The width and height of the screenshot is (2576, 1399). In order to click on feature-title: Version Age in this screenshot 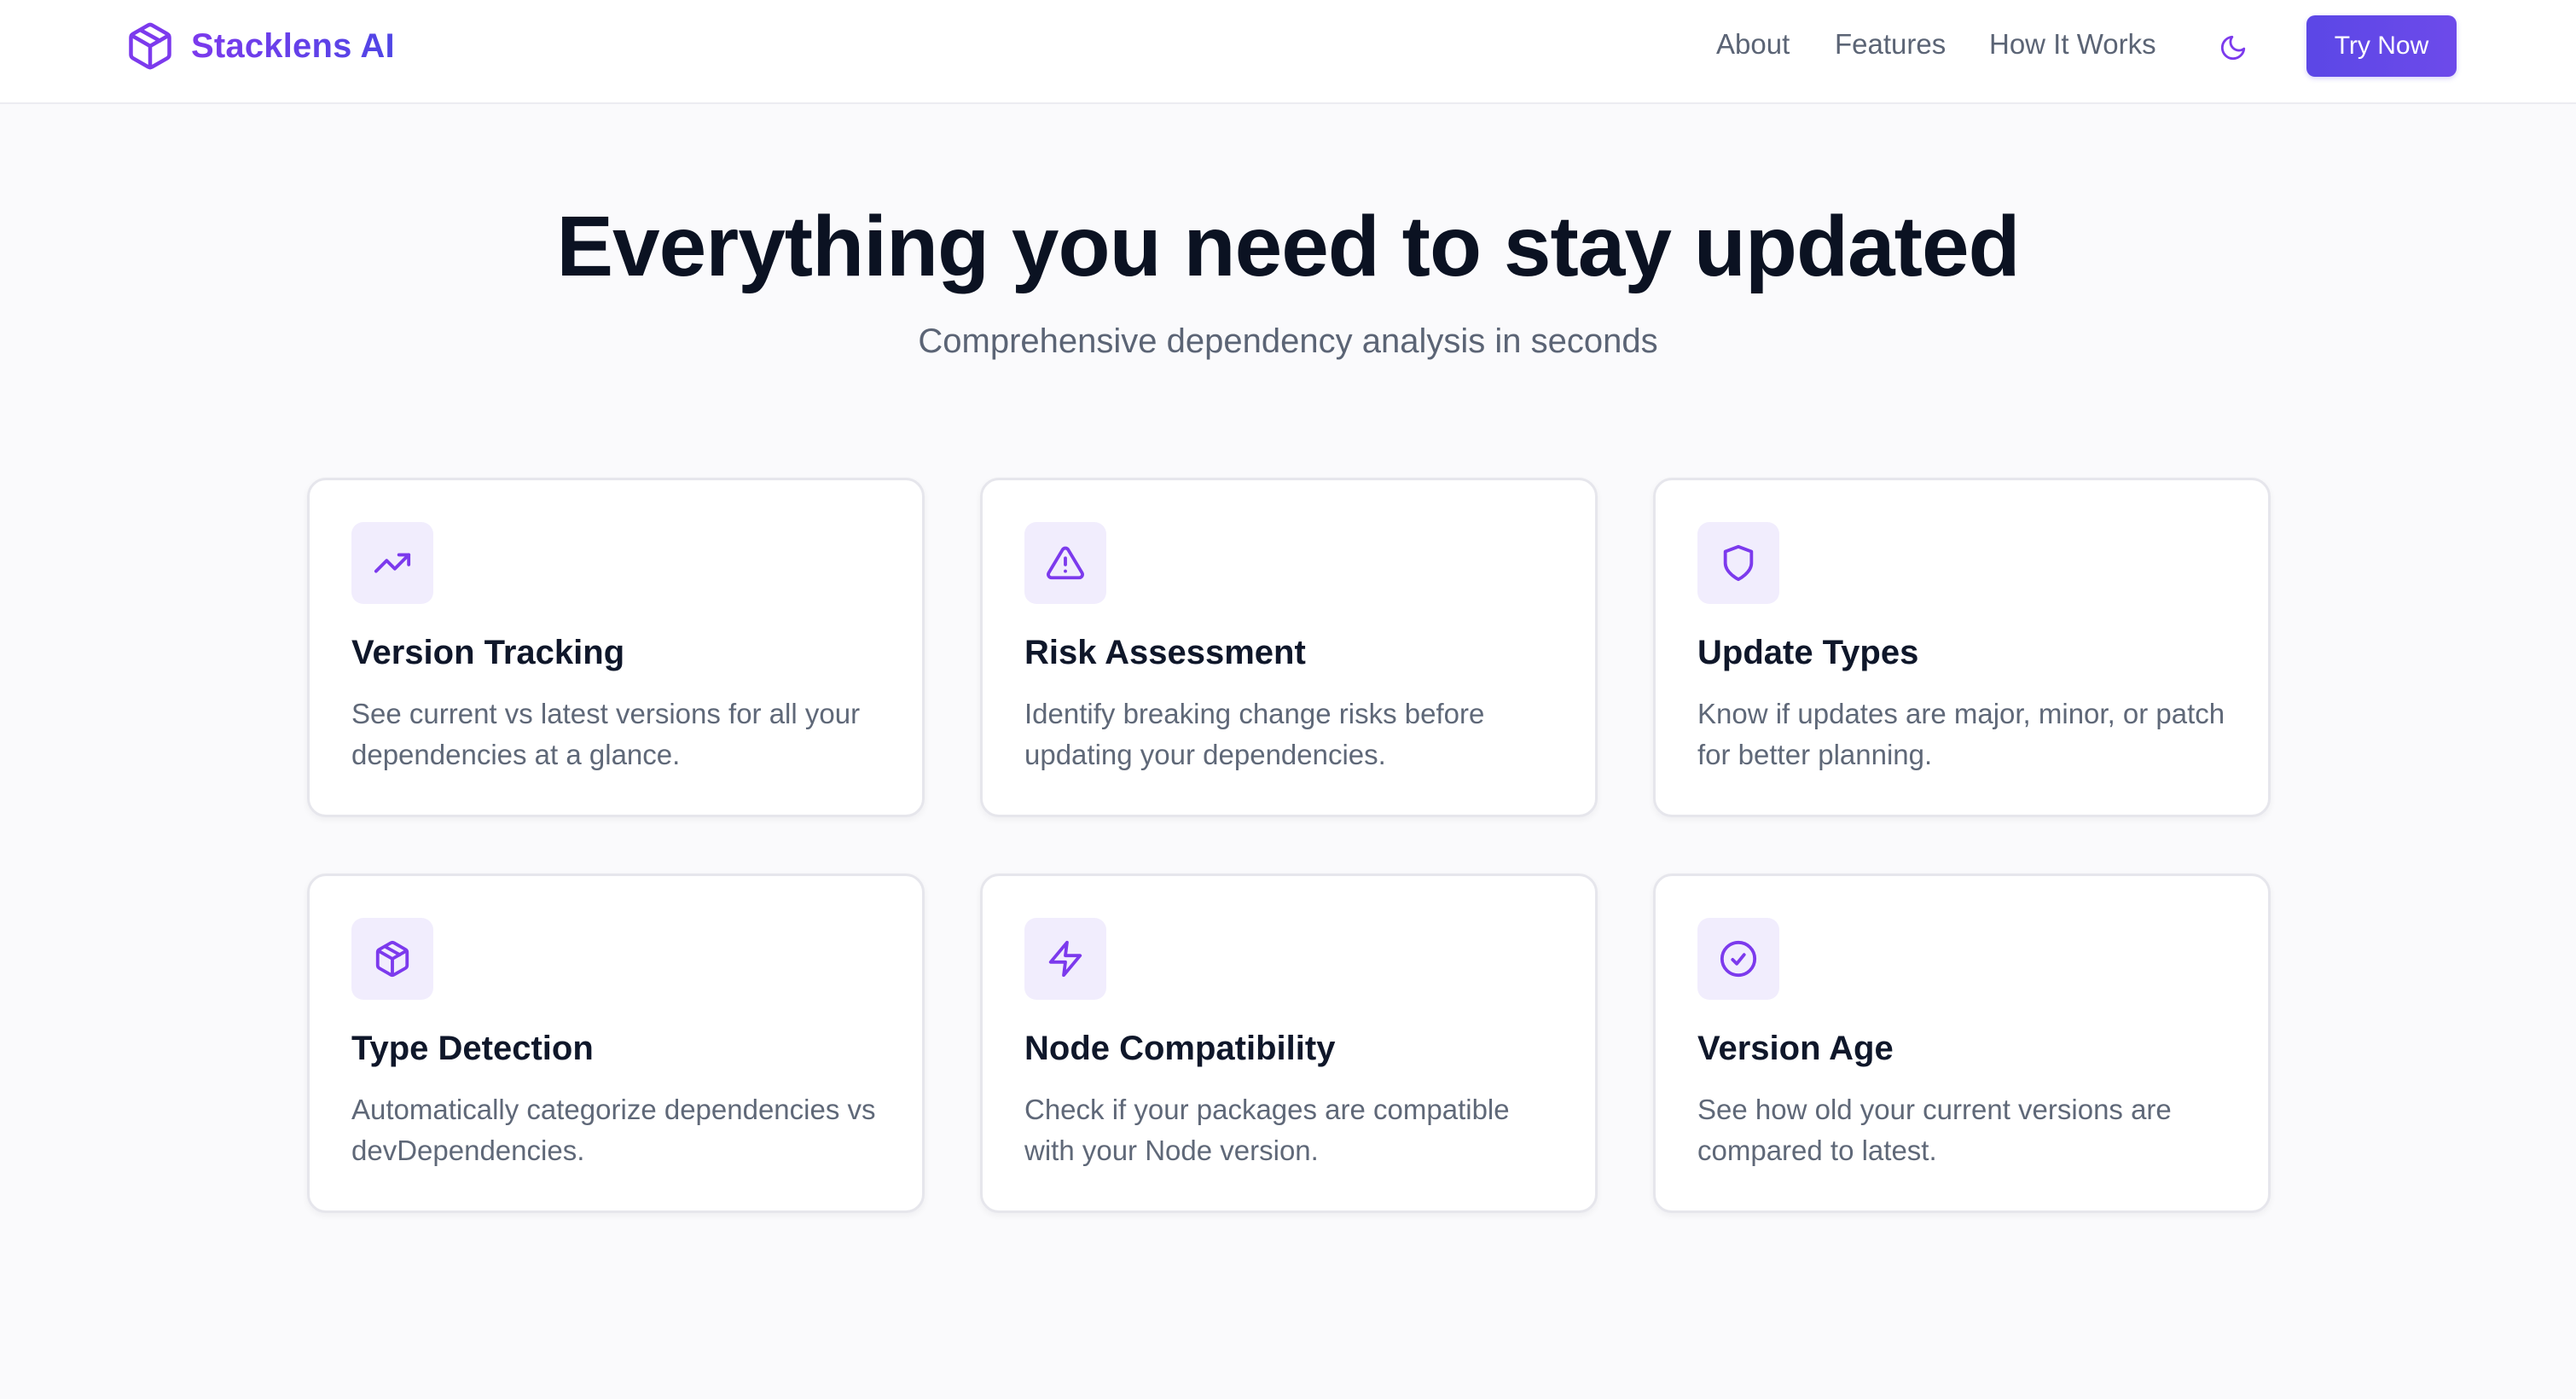, I will do `click(1795, 1048)`.